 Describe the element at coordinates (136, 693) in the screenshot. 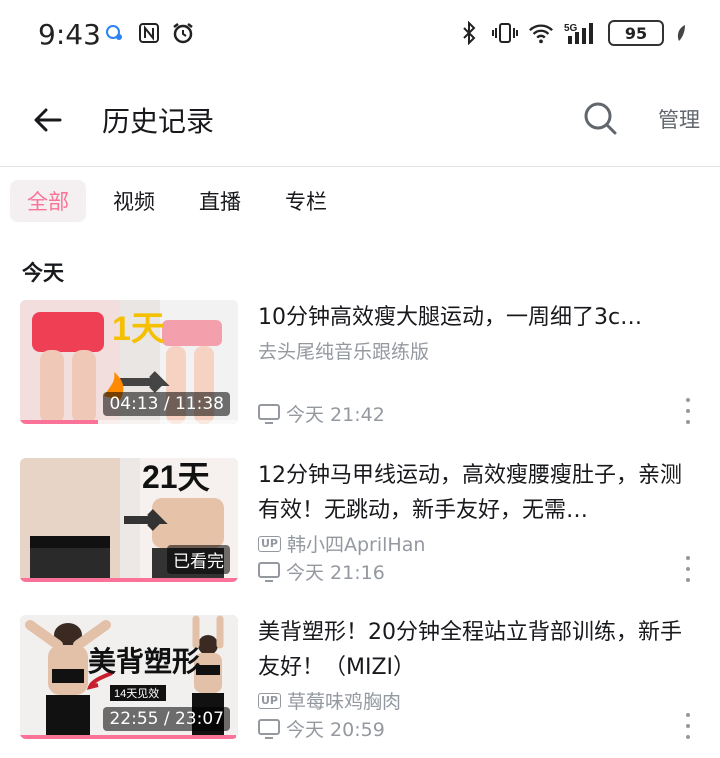

I see `thumbnail-subcaption: 14天见效` at that location.